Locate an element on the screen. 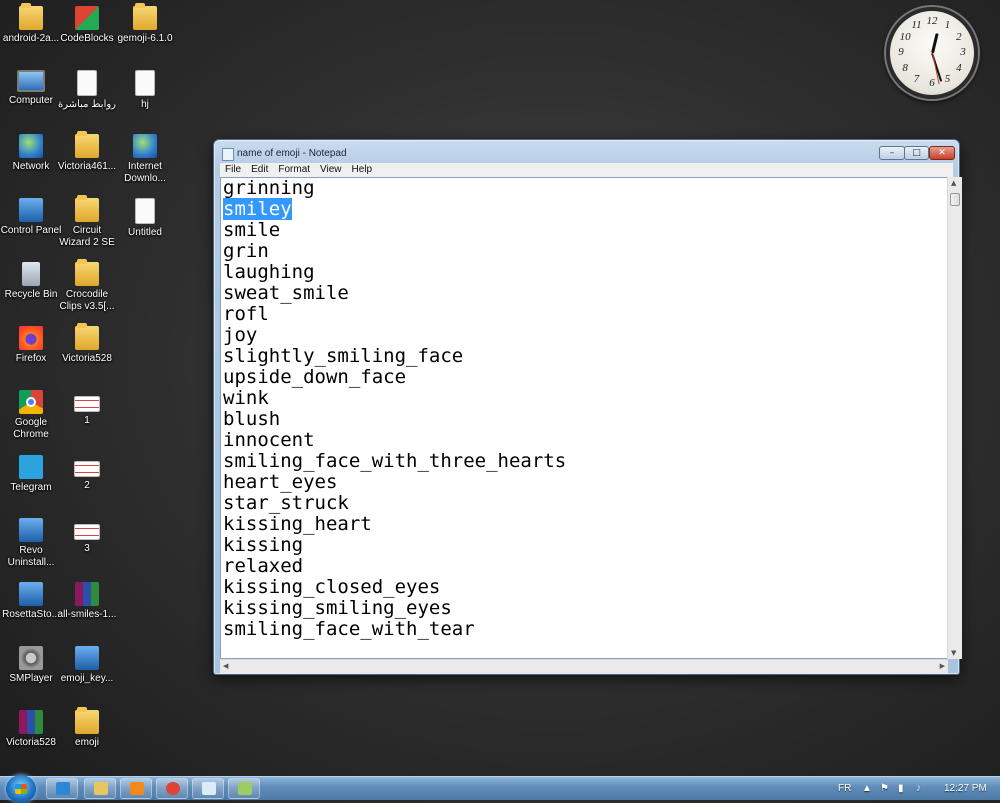 The height and width of the screenshot is (803, 1000). close-button: ✕ is located at coordinates (942, 153).